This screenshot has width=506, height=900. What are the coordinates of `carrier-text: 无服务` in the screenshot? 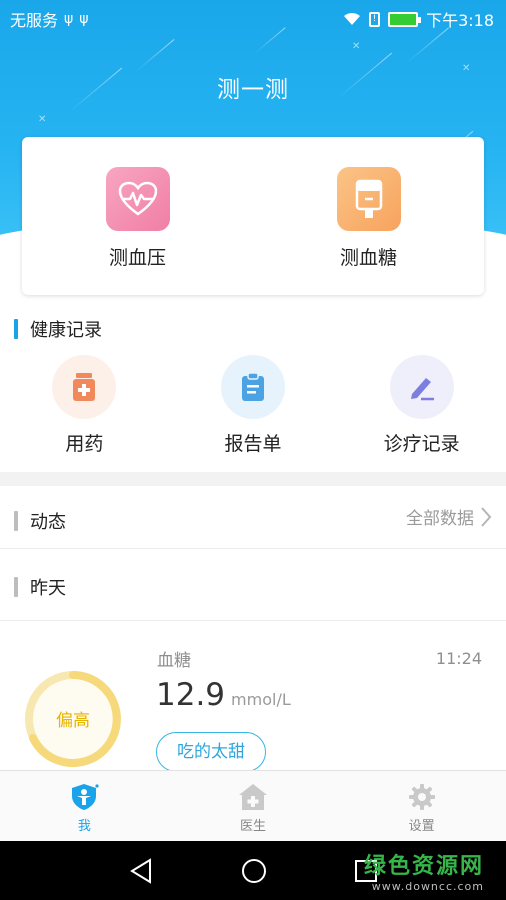 It's located at (34, 20).